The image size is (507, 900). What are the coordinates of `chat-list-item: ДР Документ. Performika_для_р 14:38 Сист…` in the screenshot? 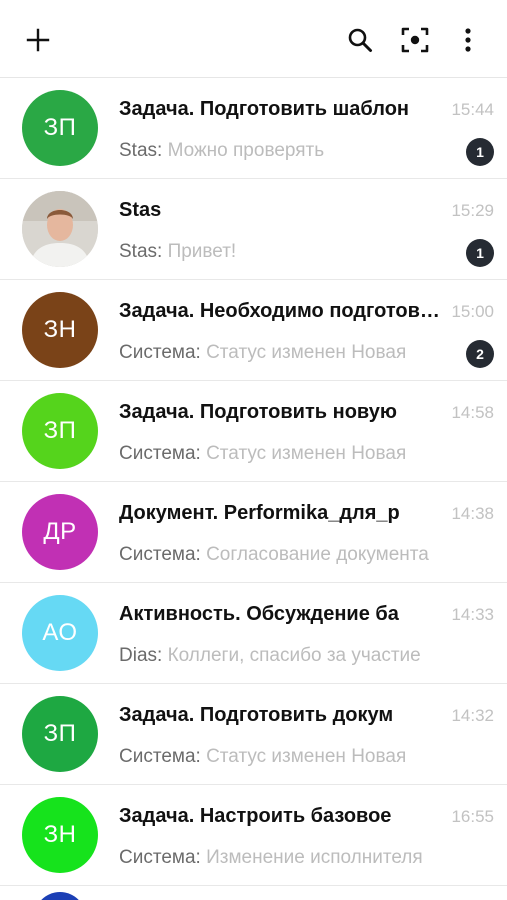 It's located at (253, 532).